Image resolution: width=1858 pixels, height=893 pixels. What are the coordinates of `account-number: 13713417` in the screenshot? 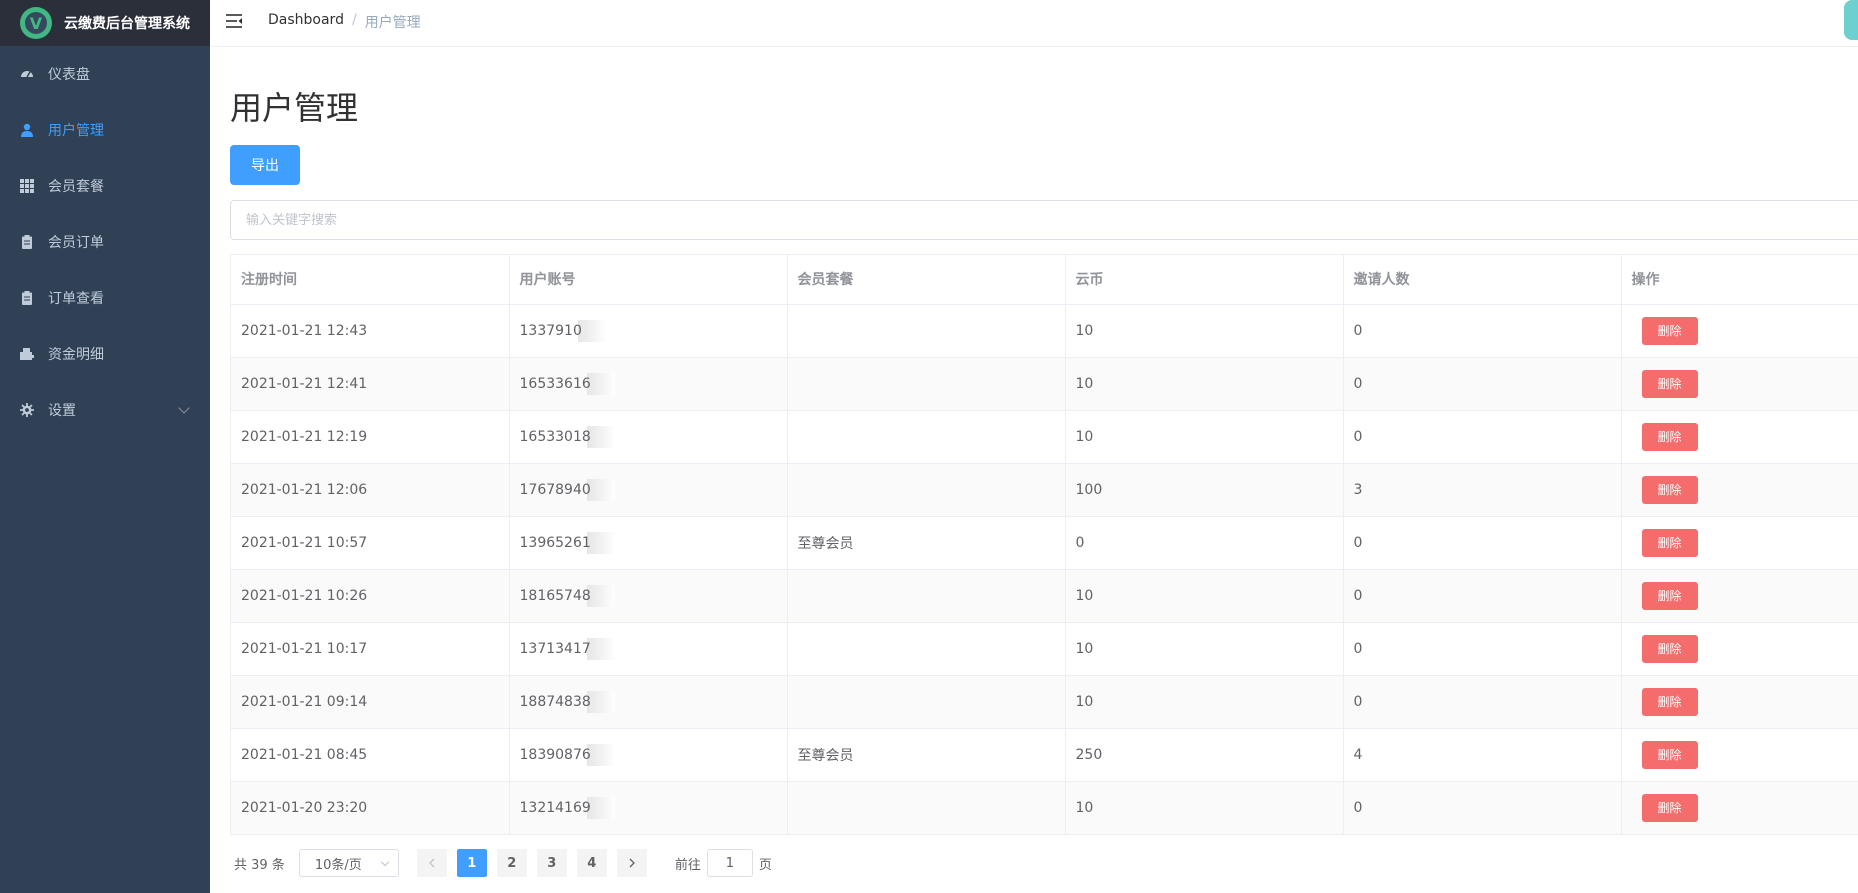 It's located at (555, 648).